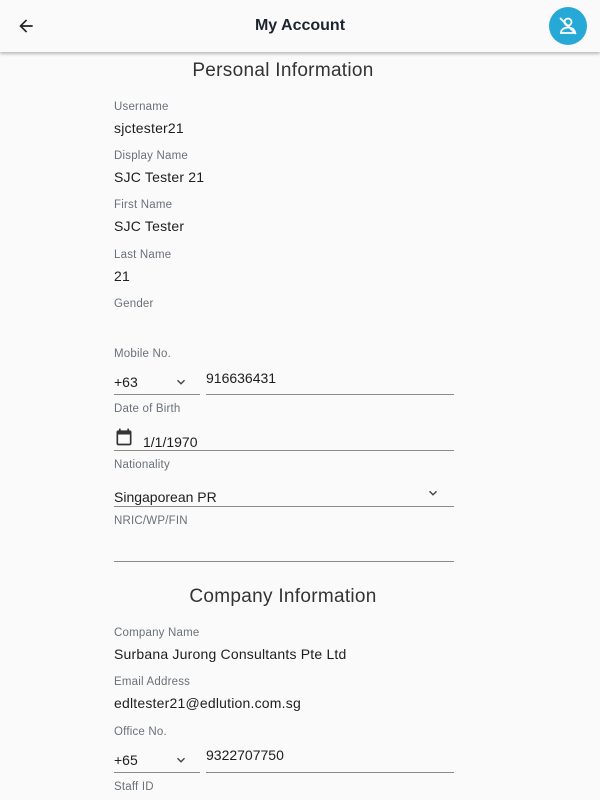 The height and width of the screenshot is (800, 600). I want to click on email-label: Email Address, so click(152, 682).